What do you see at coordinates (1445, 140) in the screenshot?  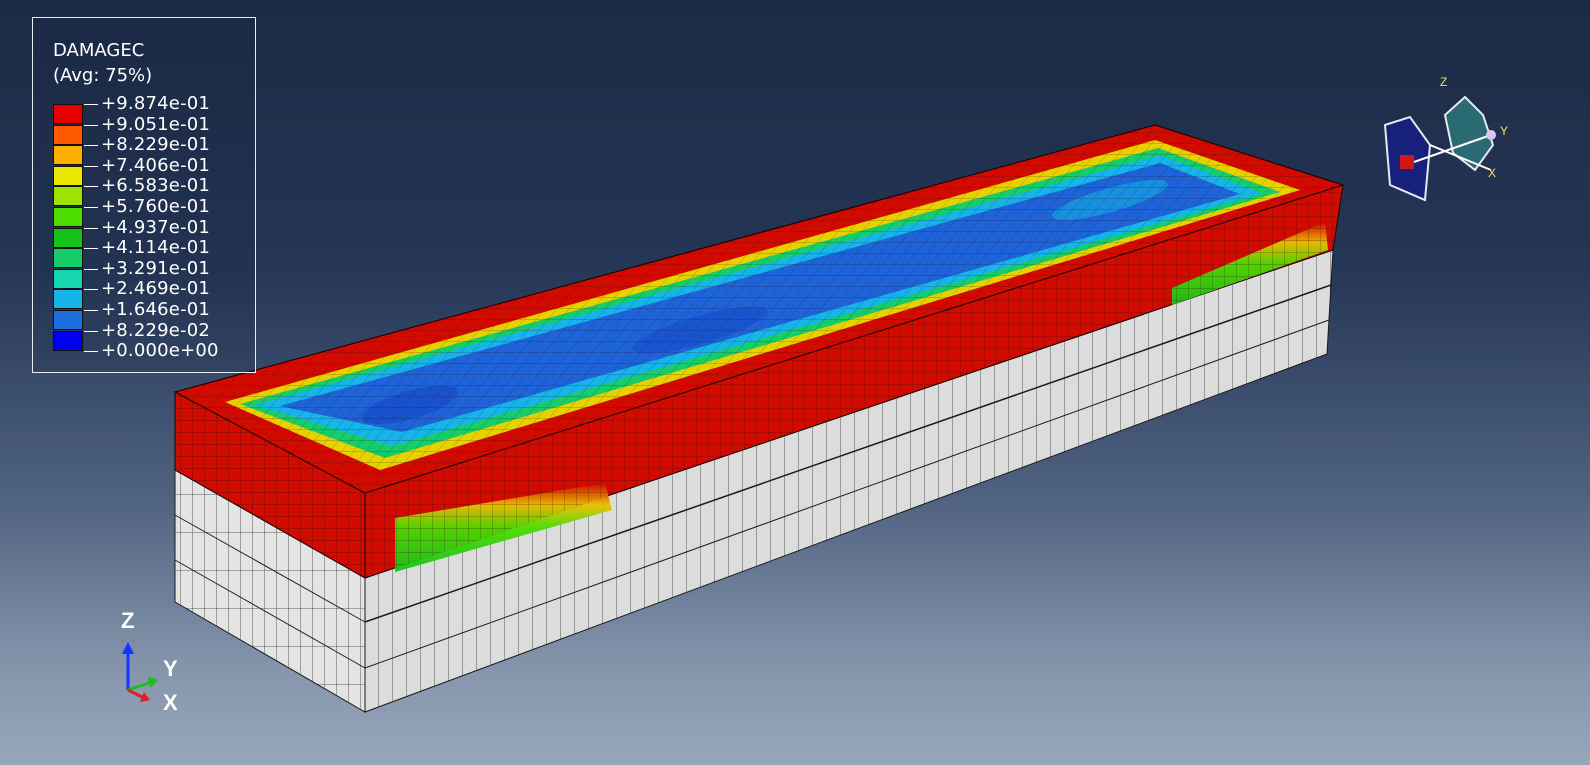 I see `view-orientation-icon` at bounding box center [1445, 140].